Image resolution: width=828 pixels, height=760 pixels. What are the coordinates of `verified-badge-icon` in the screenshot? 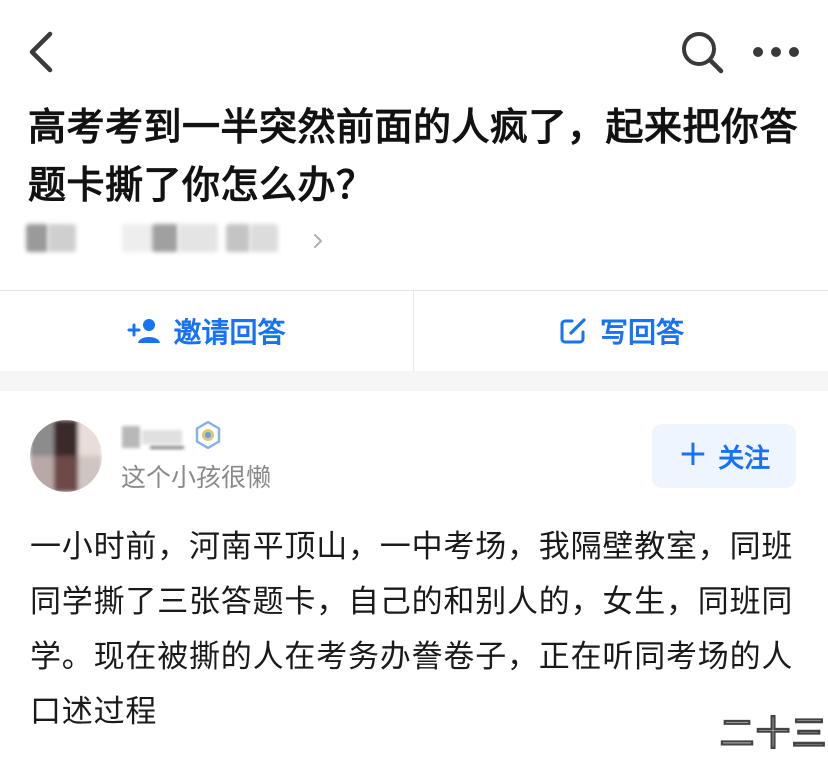 It's located at (208, 435).